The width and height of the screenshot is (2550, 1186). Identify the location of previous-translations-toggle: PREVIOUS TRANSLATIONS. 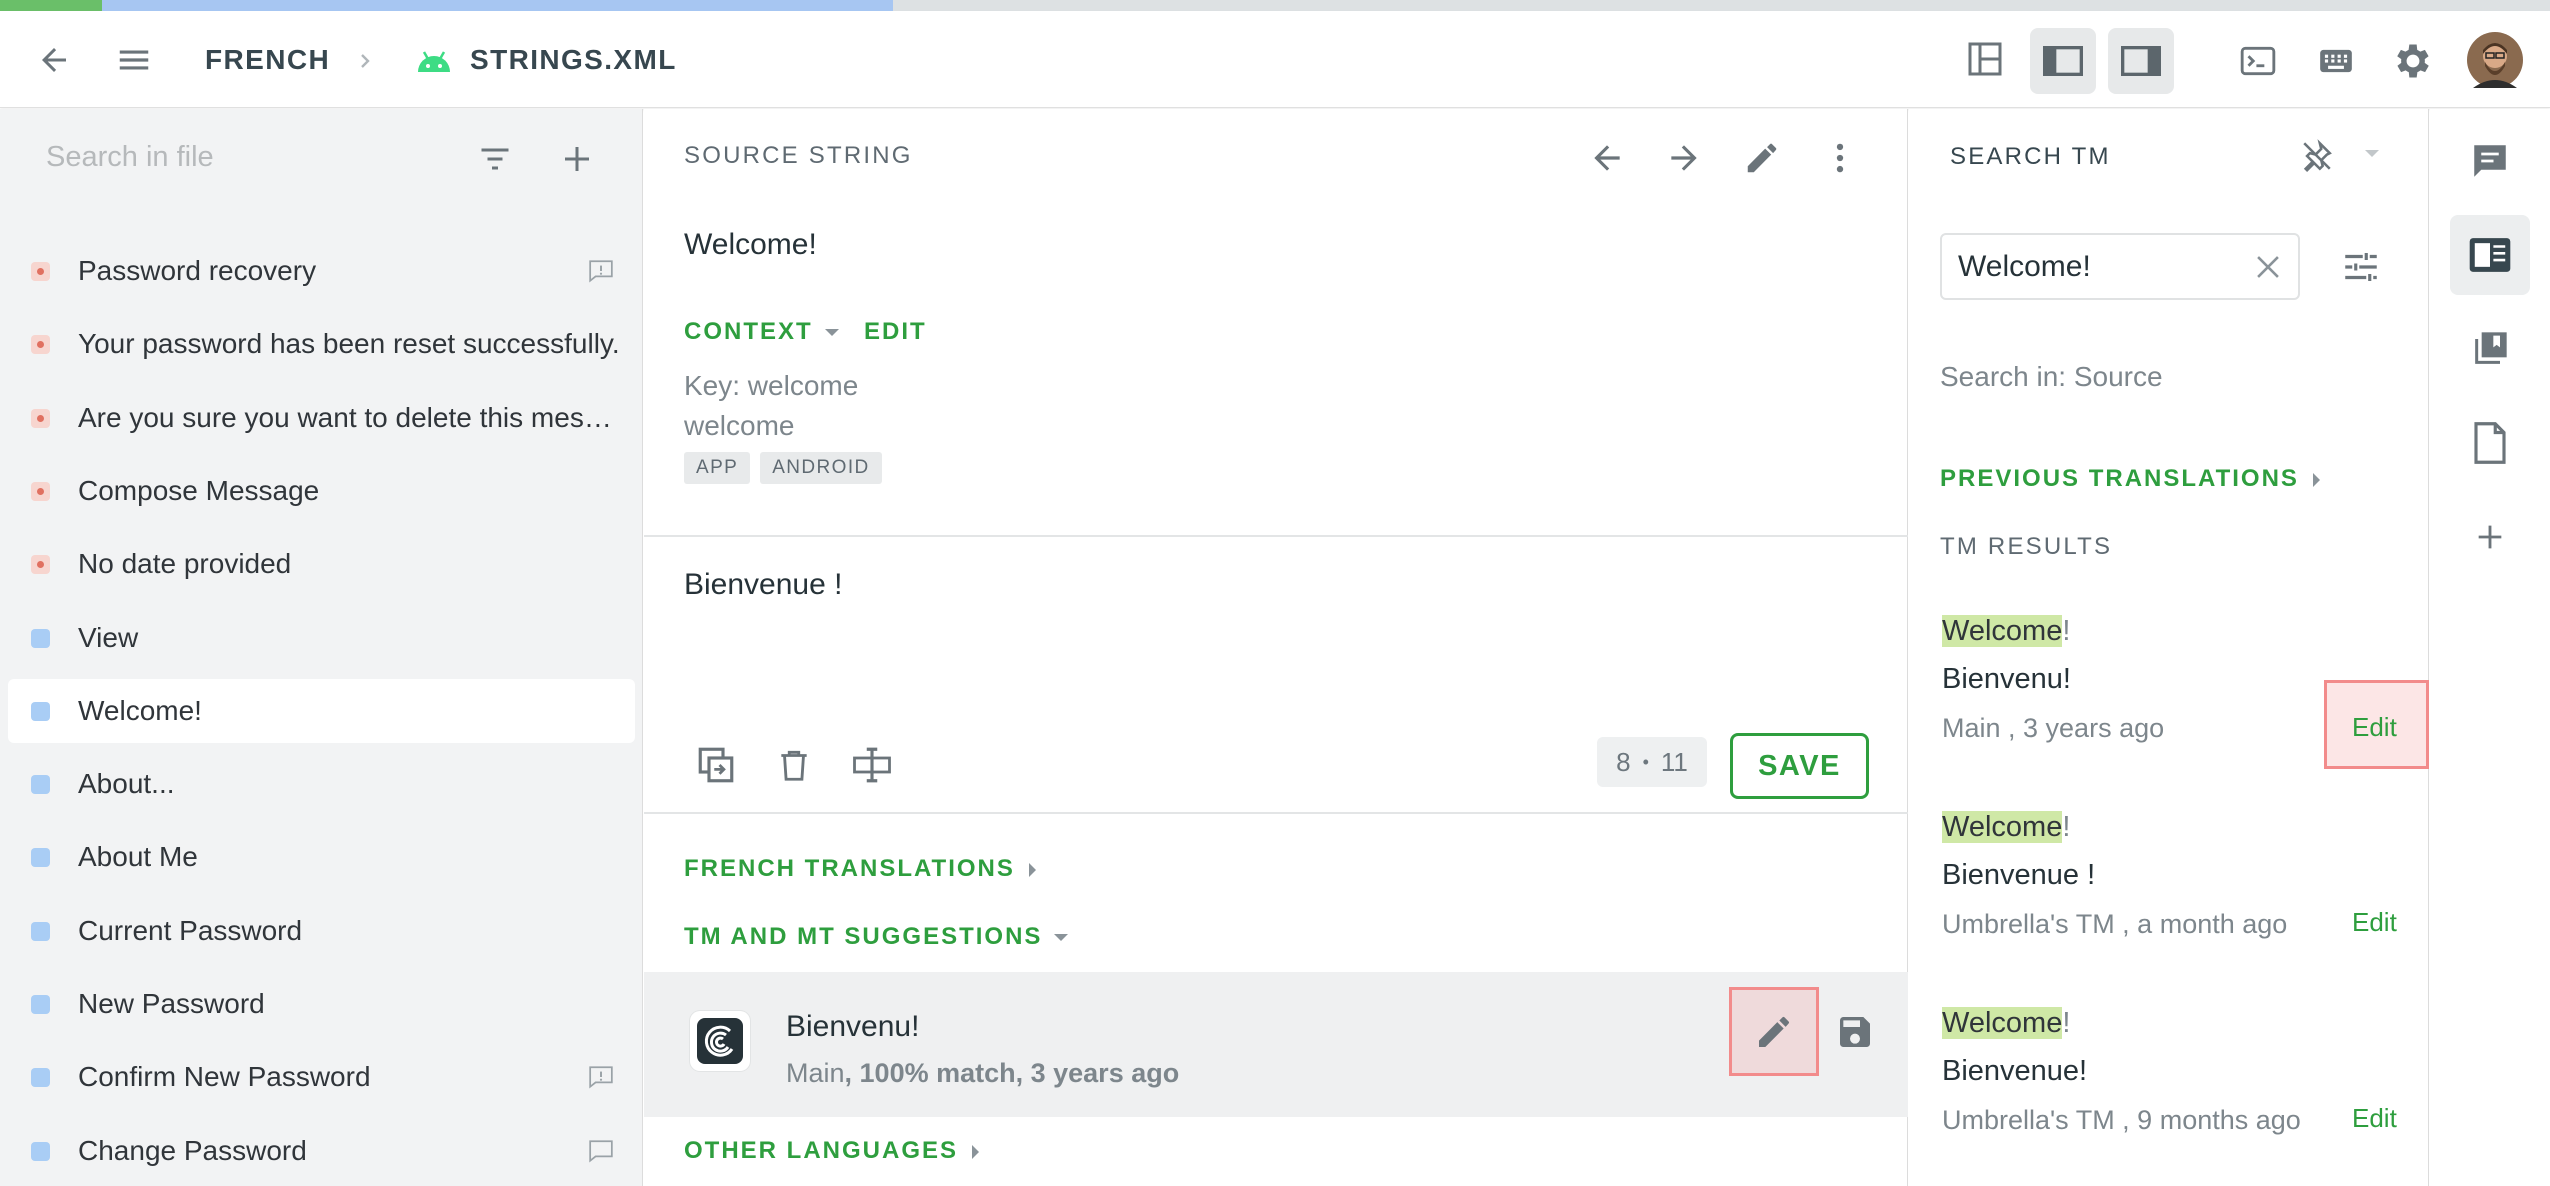
(2130, 479).